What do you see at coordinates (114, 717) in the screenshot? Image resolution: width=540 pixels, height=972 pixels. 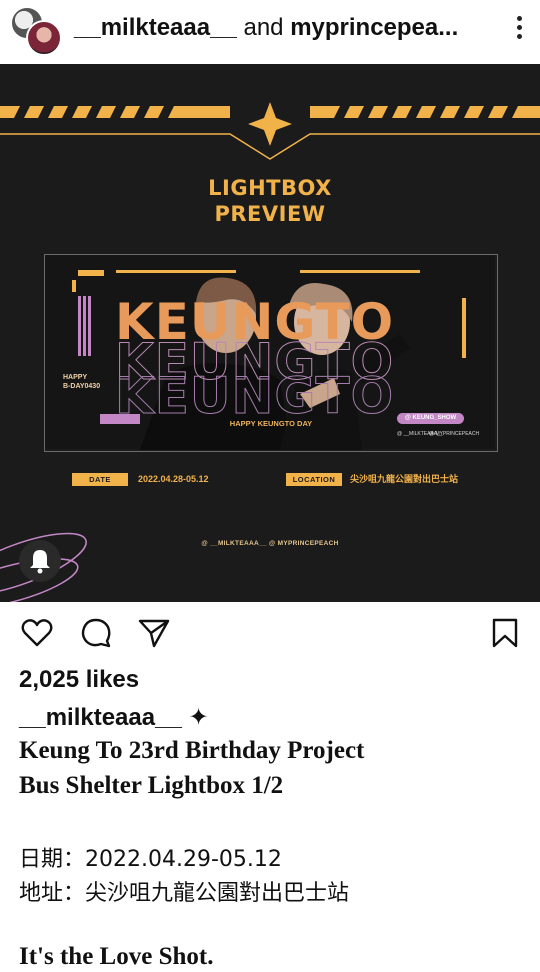 I see `caption-username: __milkteaaa__ ✦` at bounding box center [114, 717].